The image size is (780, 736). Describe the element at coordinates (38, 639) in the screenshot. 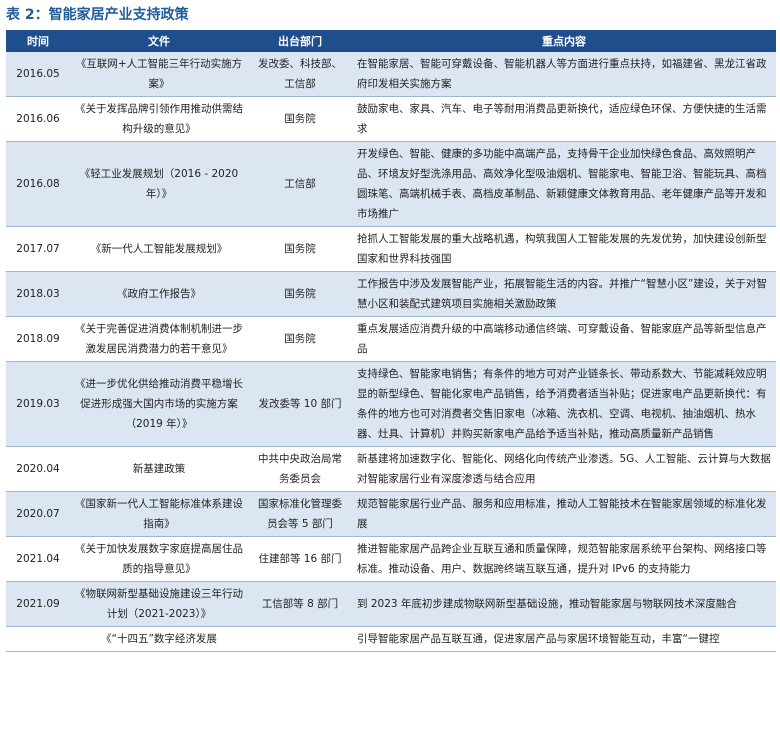

I see `cell-time` at that location.